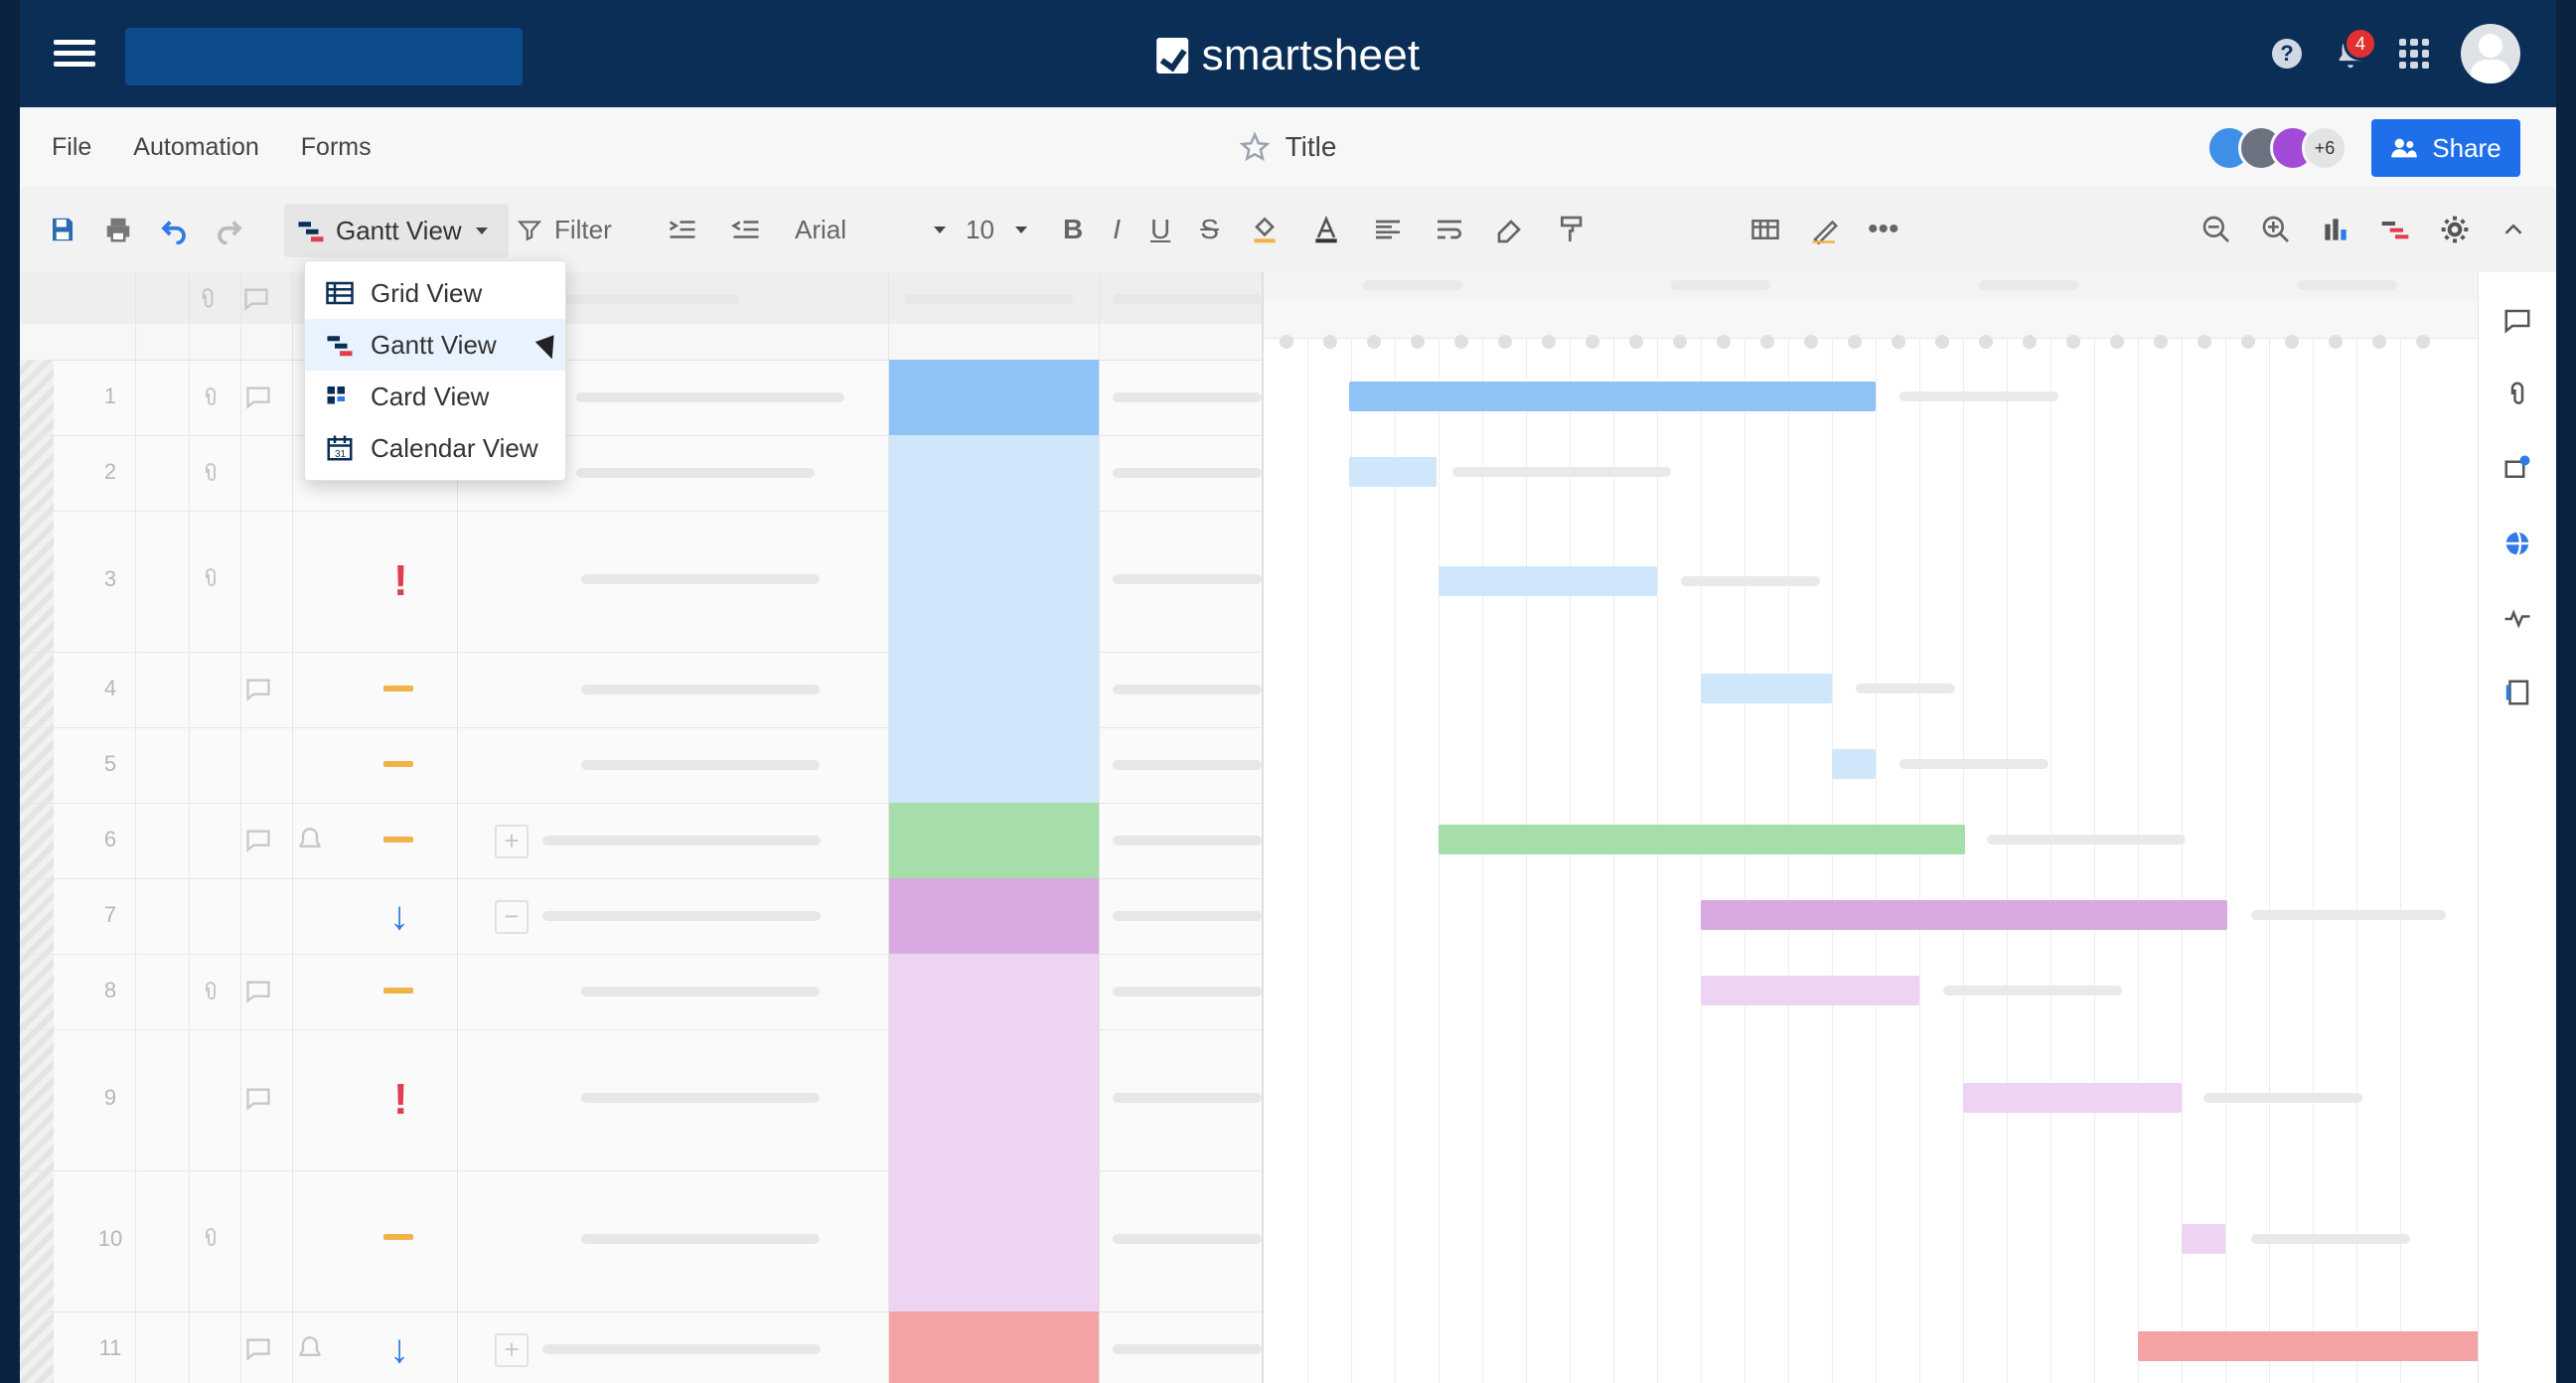 This screenshot has height=1383, width=2576. What do you see at coordinates (2277, 148) in the screenshot?
I see `collaborators-avatars: +6` at bounding box center [2277, 148].